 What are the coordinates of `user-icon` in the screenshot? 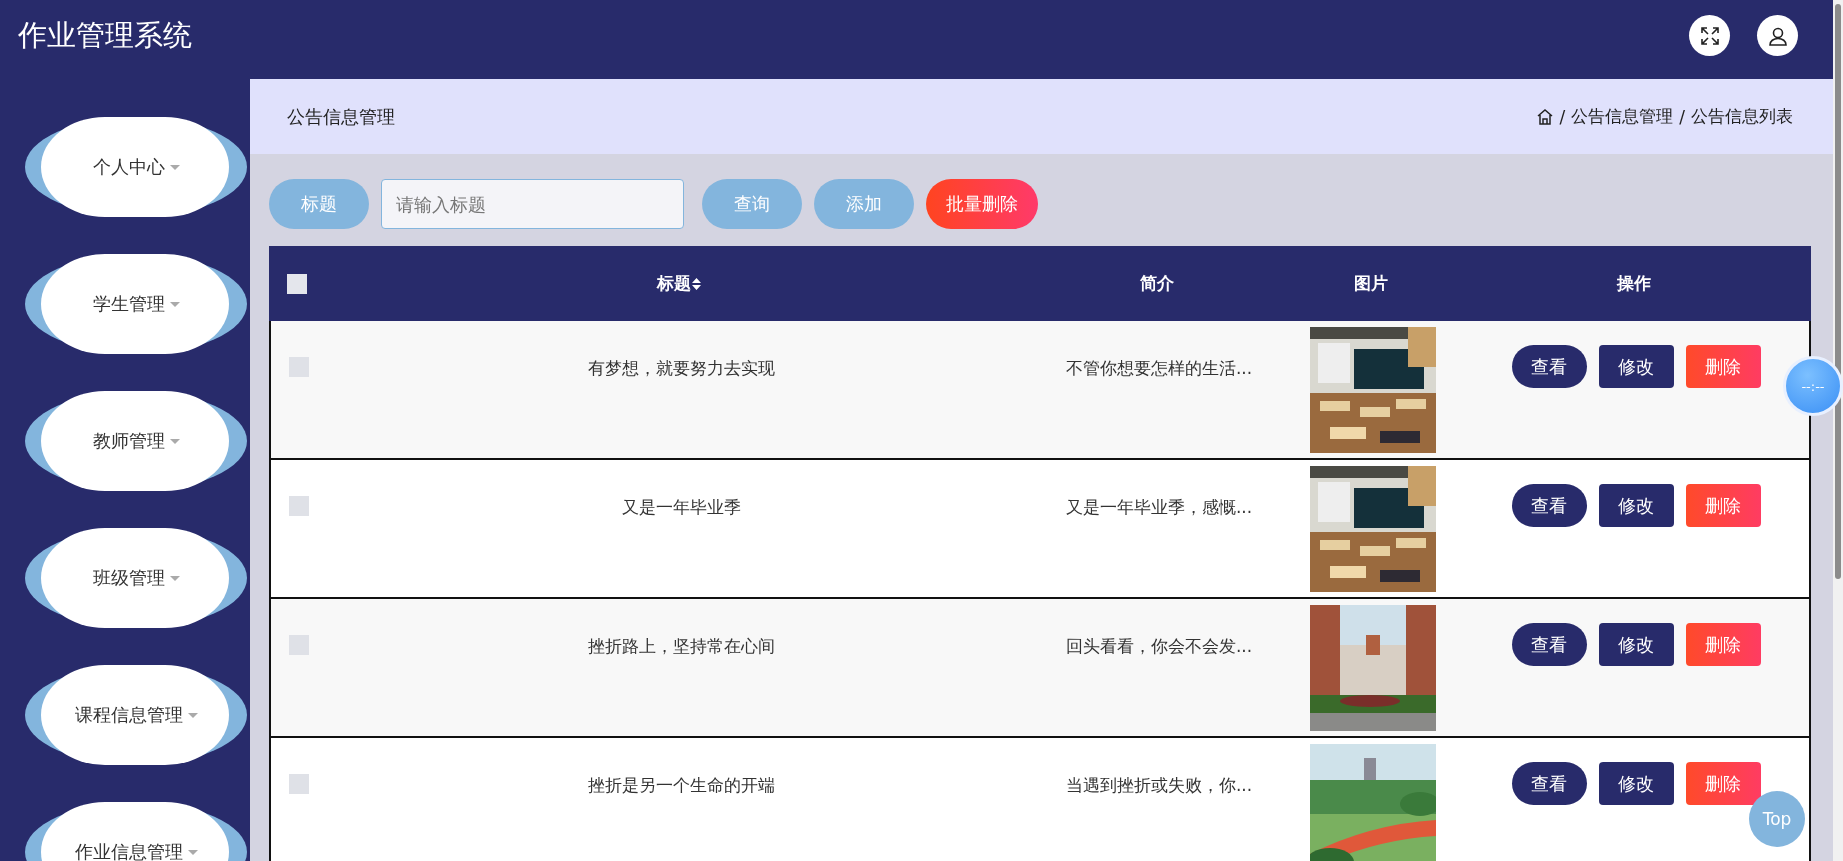 It's located at (1777, 35).